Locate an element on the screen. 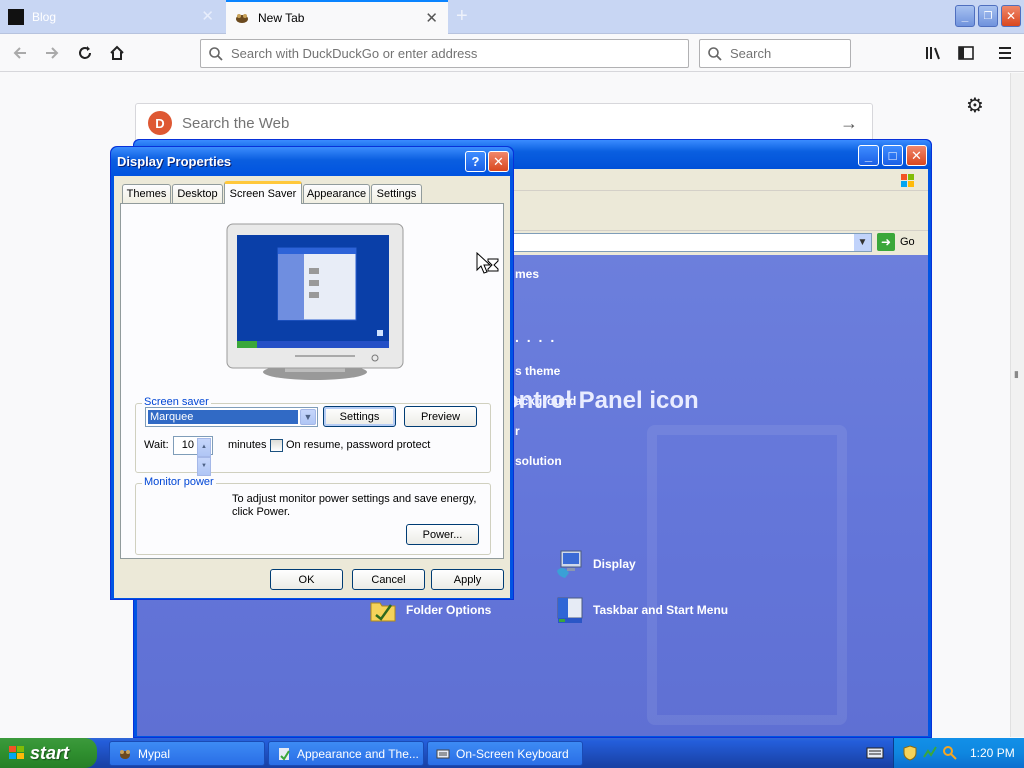 The height and width of the screenshot is (768, 1024). wait-spinner: ▲ ▼ is located at coordinates (204, 457).